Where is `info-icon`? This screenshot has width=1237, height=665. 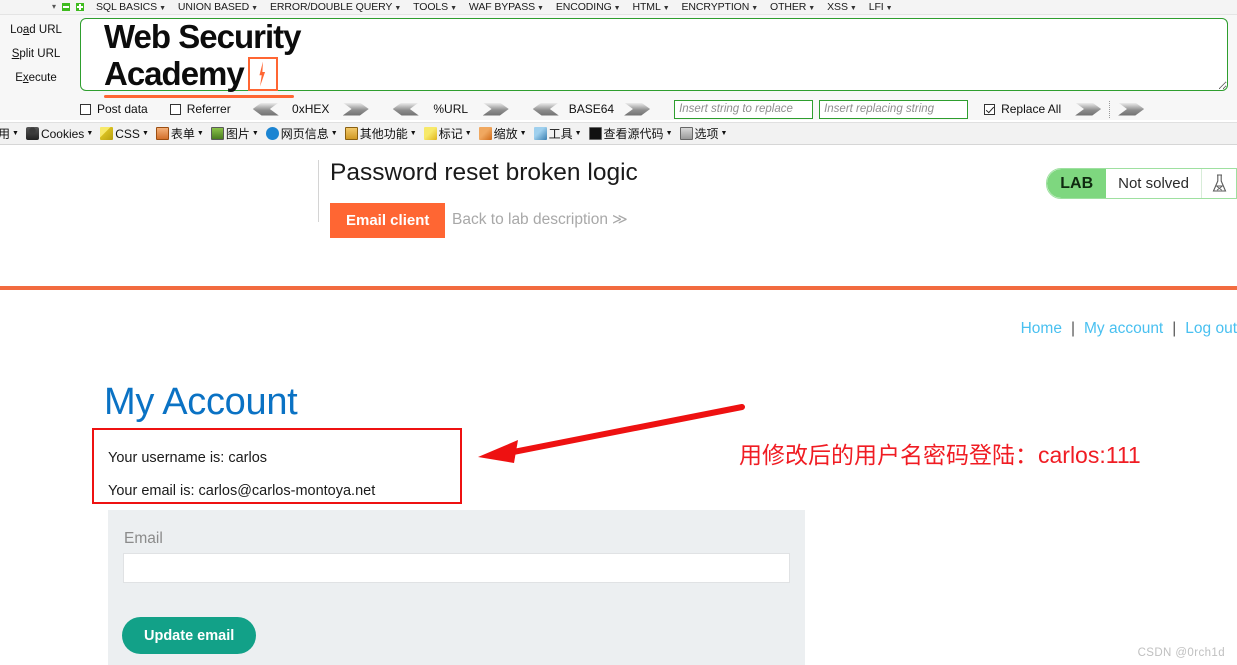
info-icon is located at coordinates (272, 133).